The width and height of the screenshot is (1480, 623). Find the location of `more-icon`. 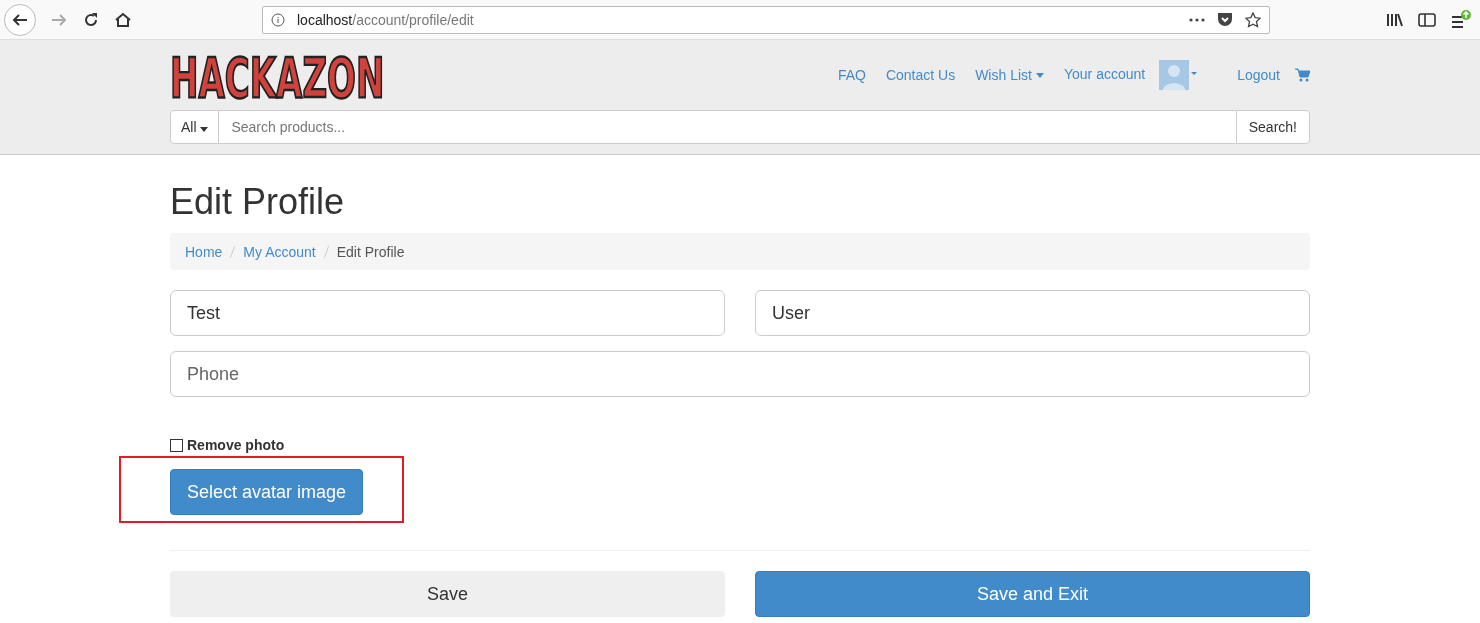

more-icon is located at coordinates (1197, 19).